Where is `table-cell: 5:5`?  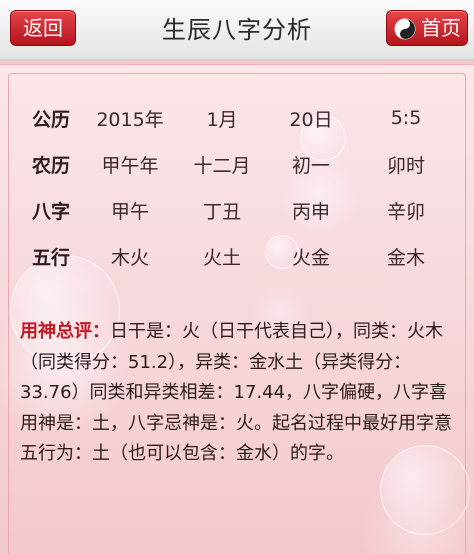
table-cell: 5:5 is located at coordinates (406, 118).